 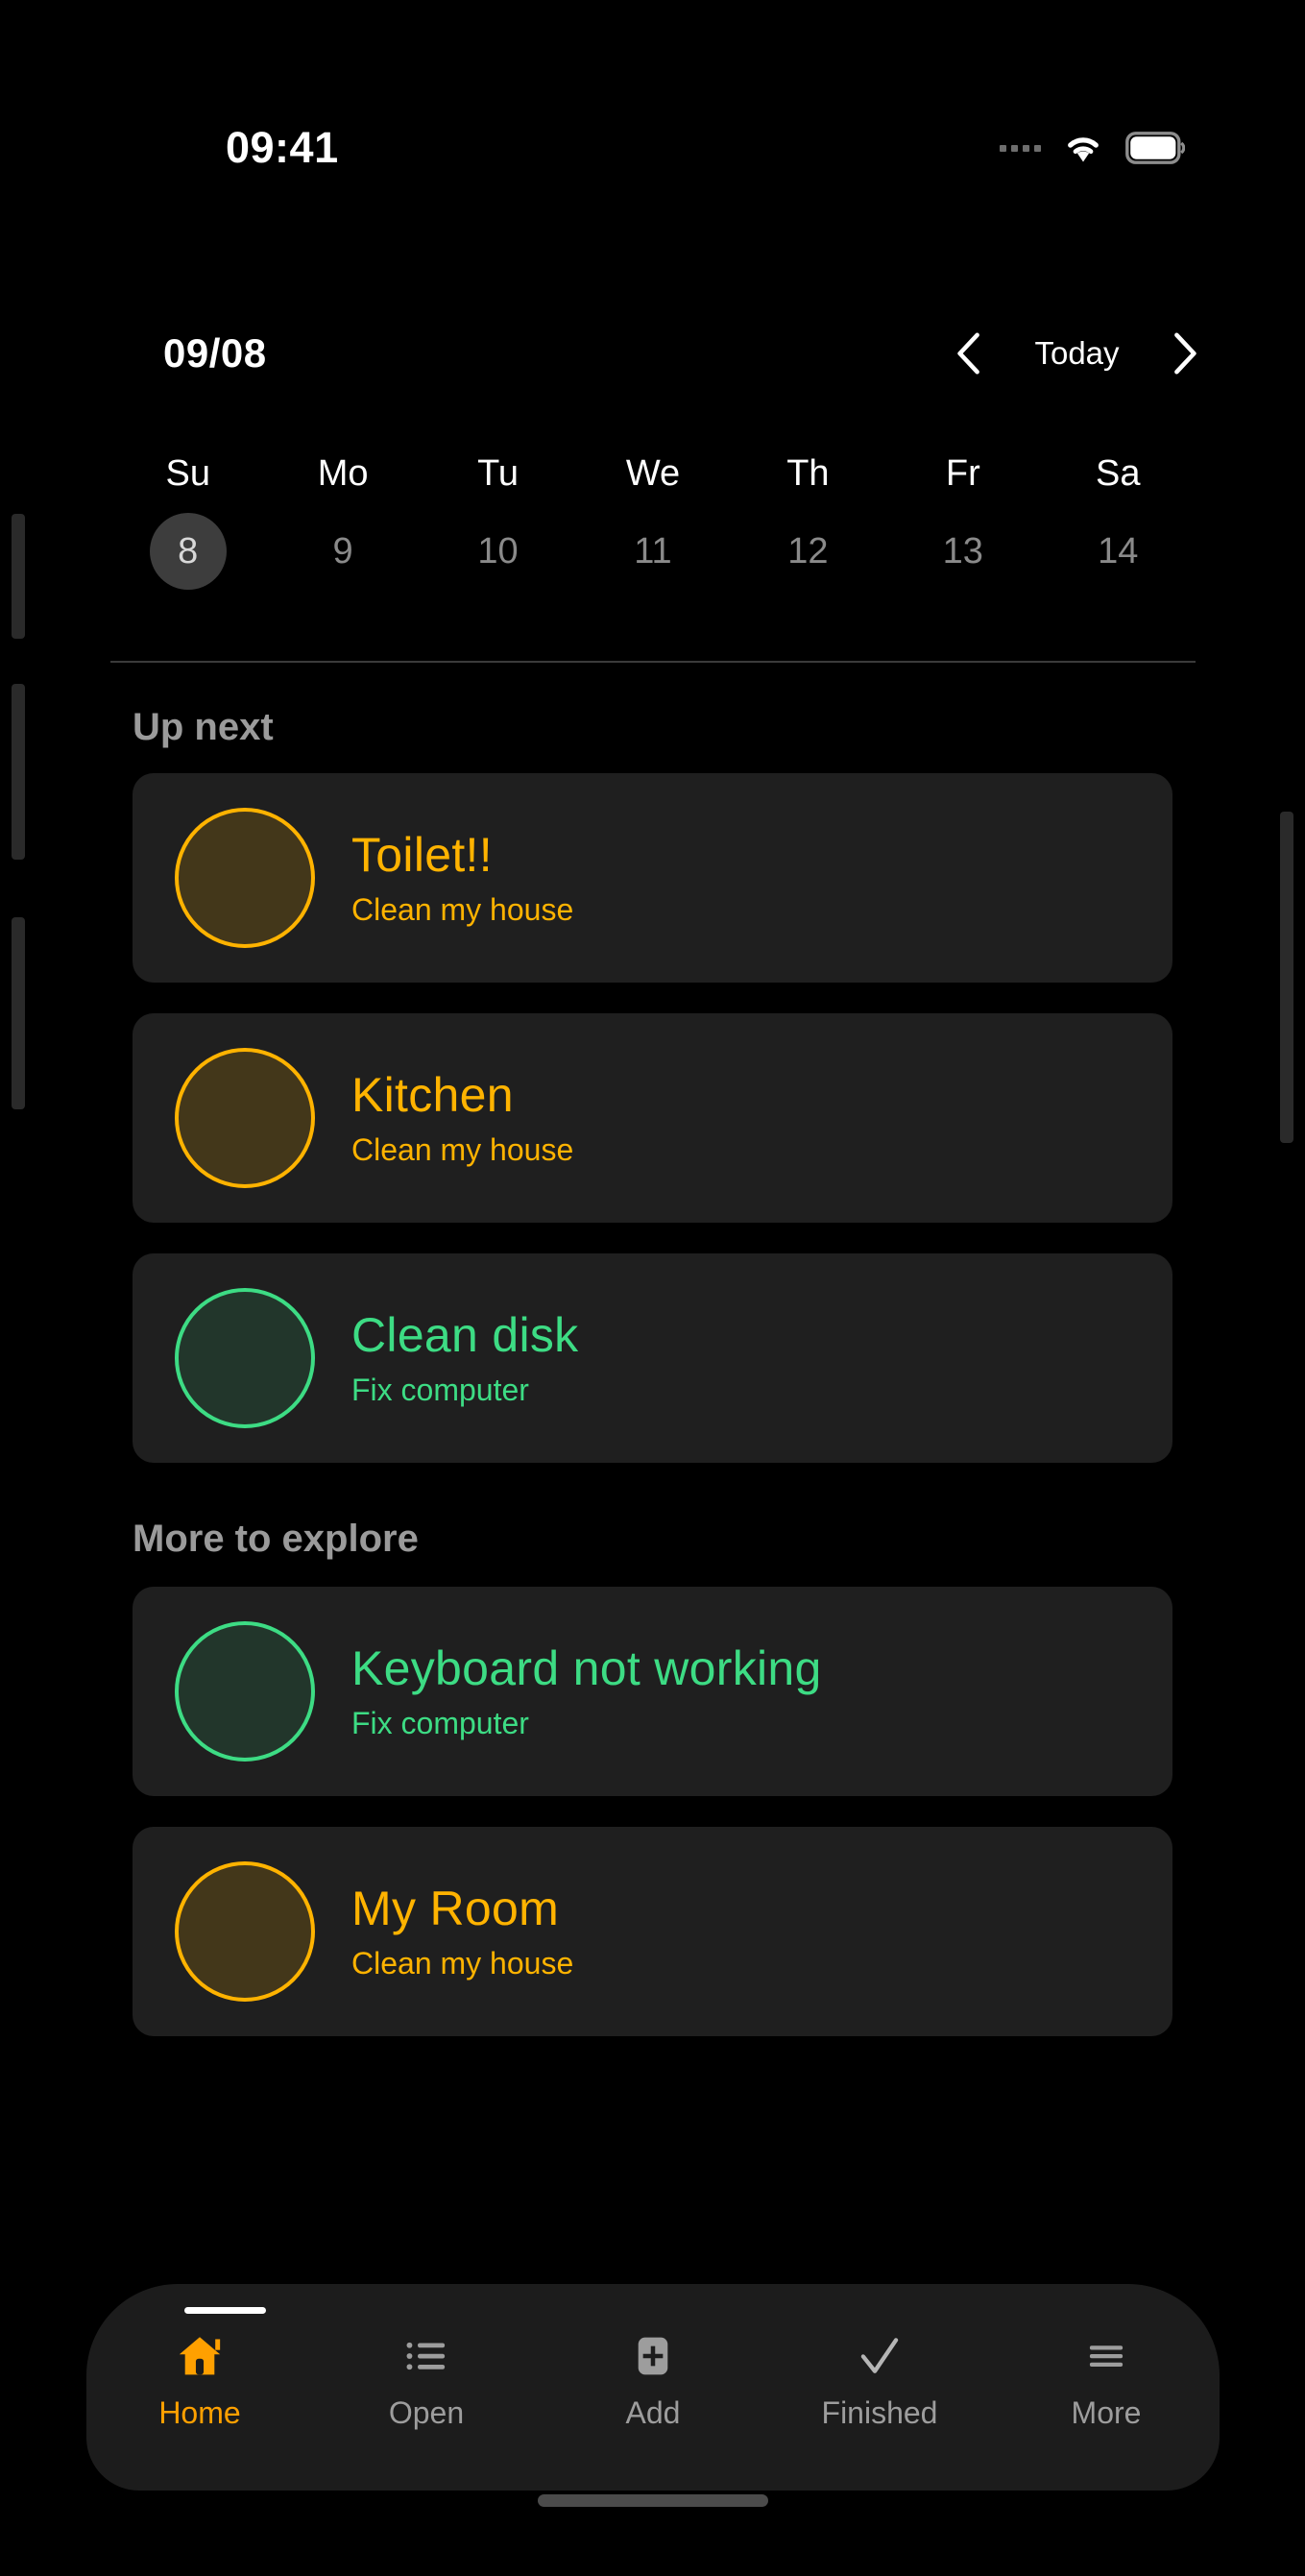 I want to click on nav-label: Home, so click(x=200, y=2413).